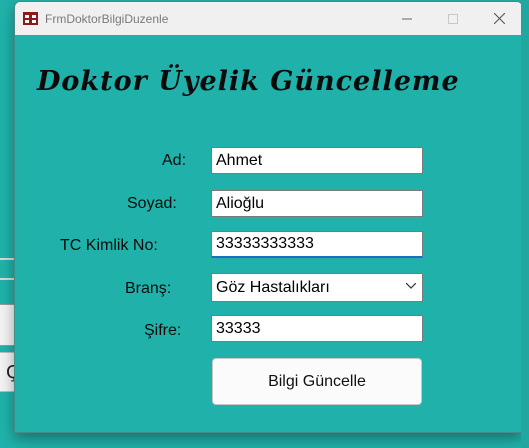  I want to click on maximize-button, so click(453, 18).